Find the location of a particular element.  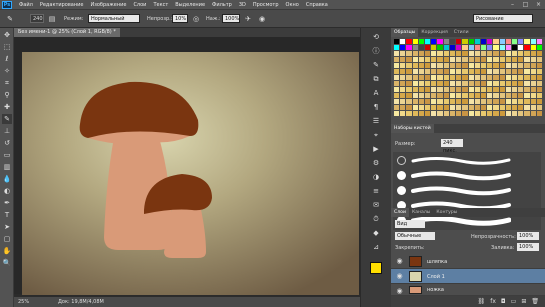

brush-preset-item is located at coordinates (467, 176).